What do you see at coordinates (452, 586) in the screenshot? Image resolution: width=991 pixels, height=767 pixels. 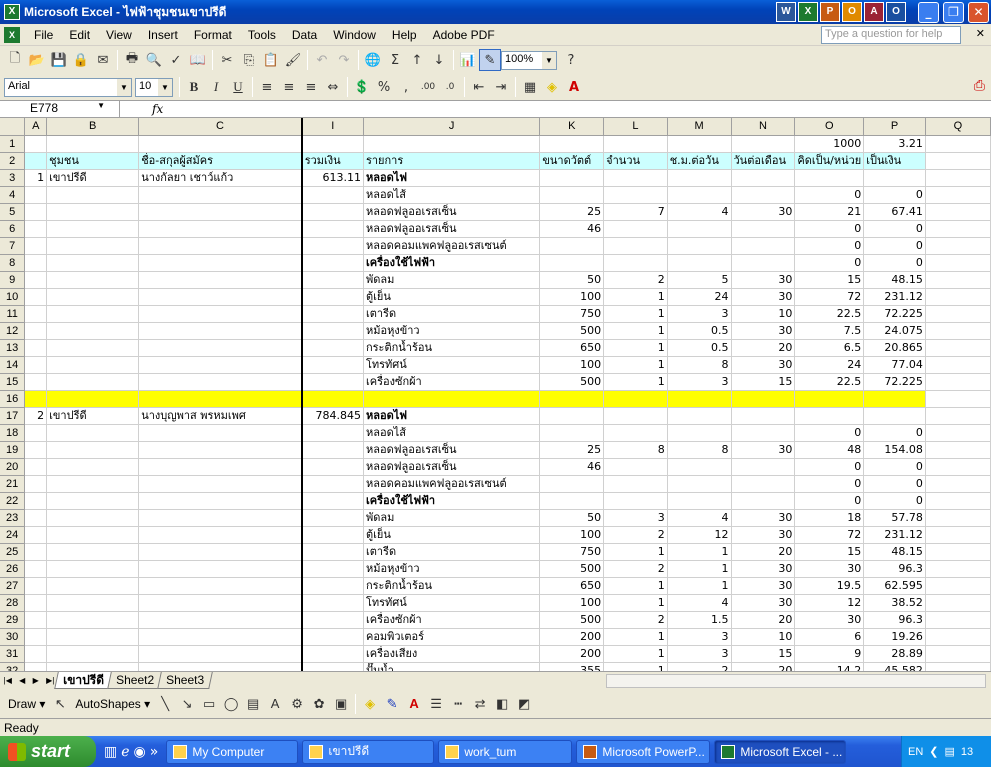 I see `table-cell: กระติกน้ำร้อน` at bounding box center [452, 586].